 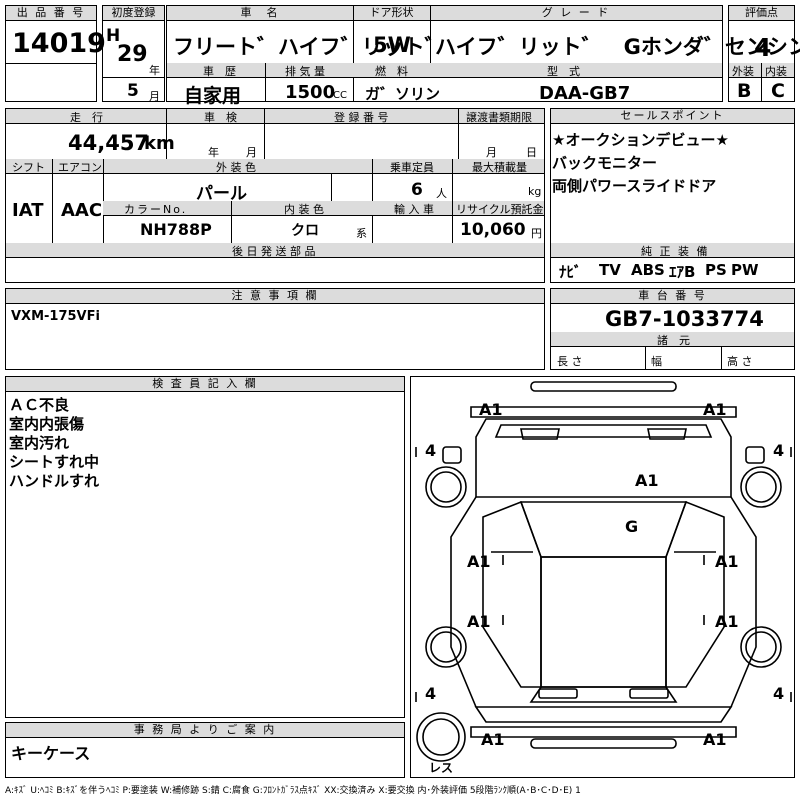 What do you see at coordinates (51, 13) in the screenshot?
I see `lot-number-label: 出 品 番 号` at bounding box center [51, 13].